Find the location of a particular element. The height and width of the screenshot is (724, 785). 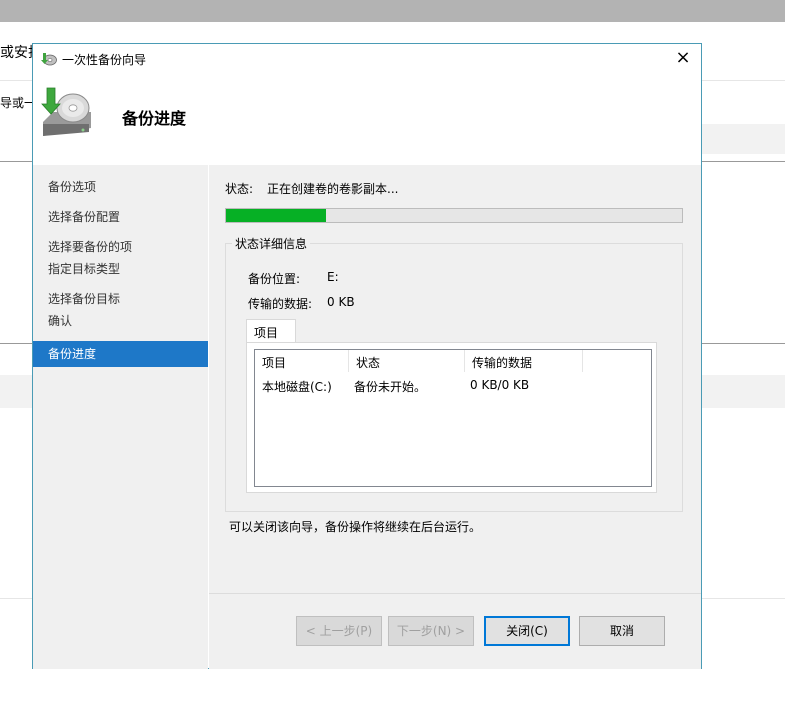

column-header-status: 状态 is located at coordinates (407, 361).